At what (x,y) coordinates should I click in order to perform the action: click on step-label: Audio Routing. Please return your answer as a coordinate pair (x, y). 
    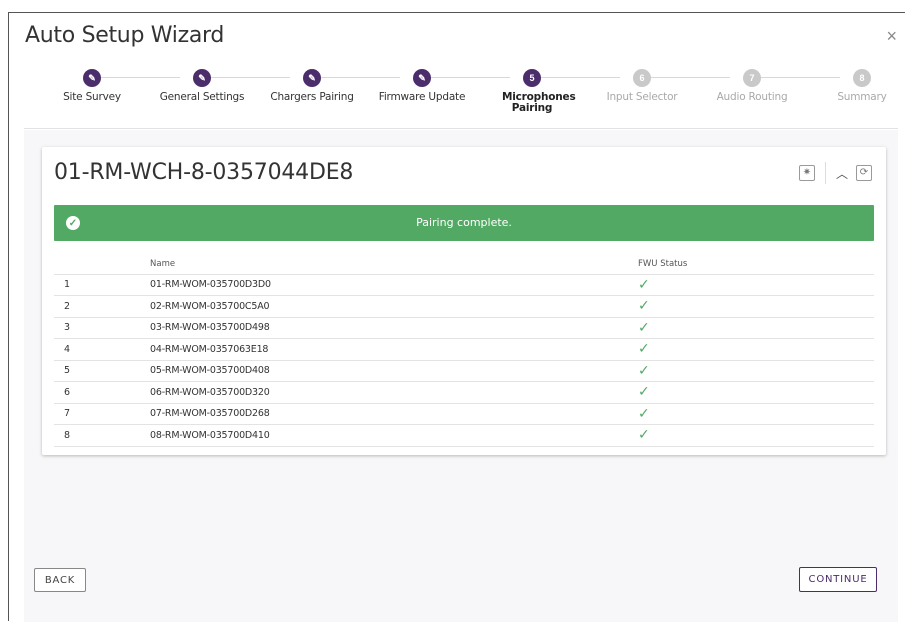
    Looking at the image, I should click on (752, 97).